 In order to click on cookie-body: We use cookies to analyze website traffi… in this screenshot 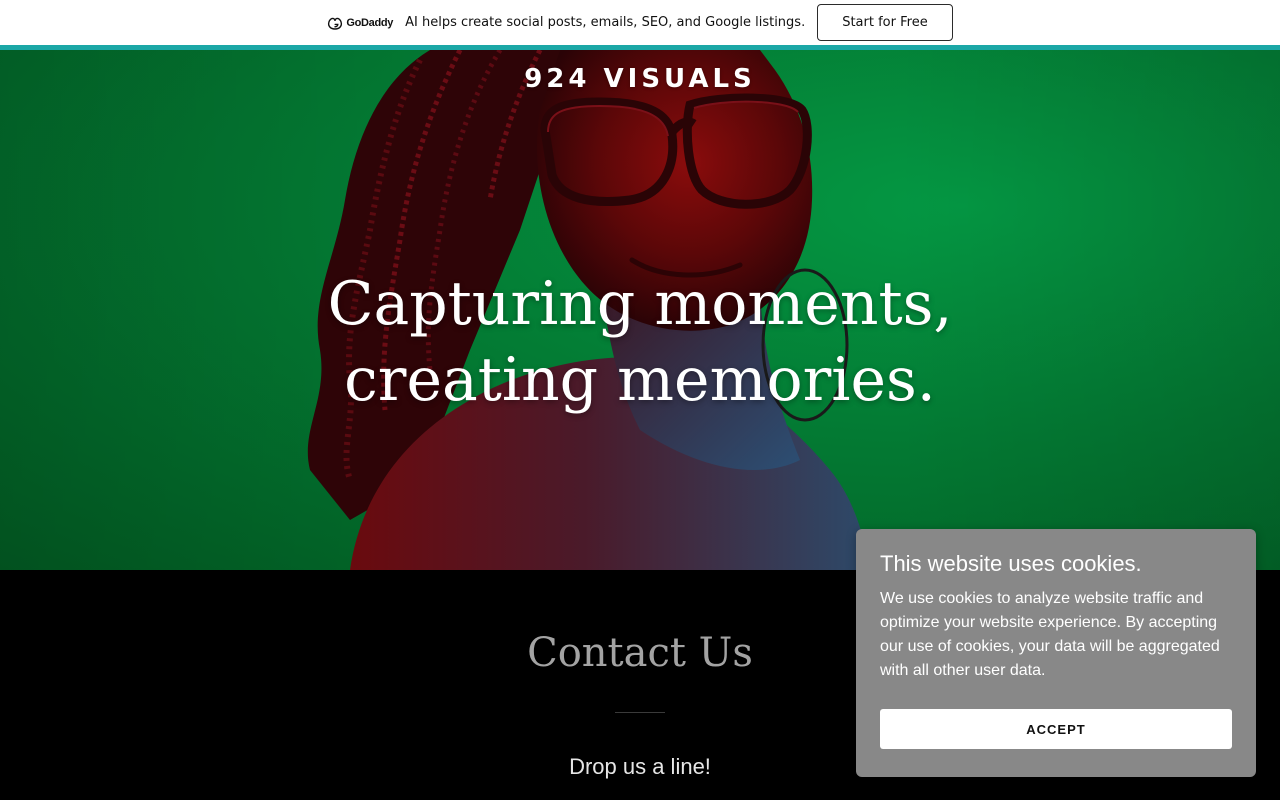, I will do `click(1050, 634)`.